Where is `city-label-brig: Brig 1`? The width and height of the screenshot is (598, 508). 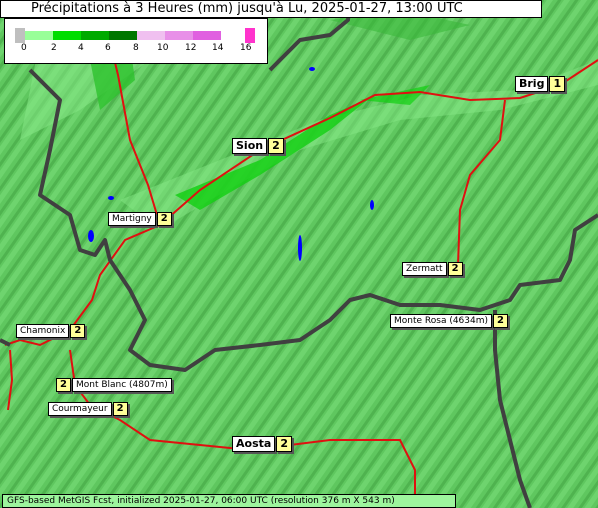
city-label-brig: Brig 1 is located at coordinates (540, 84).